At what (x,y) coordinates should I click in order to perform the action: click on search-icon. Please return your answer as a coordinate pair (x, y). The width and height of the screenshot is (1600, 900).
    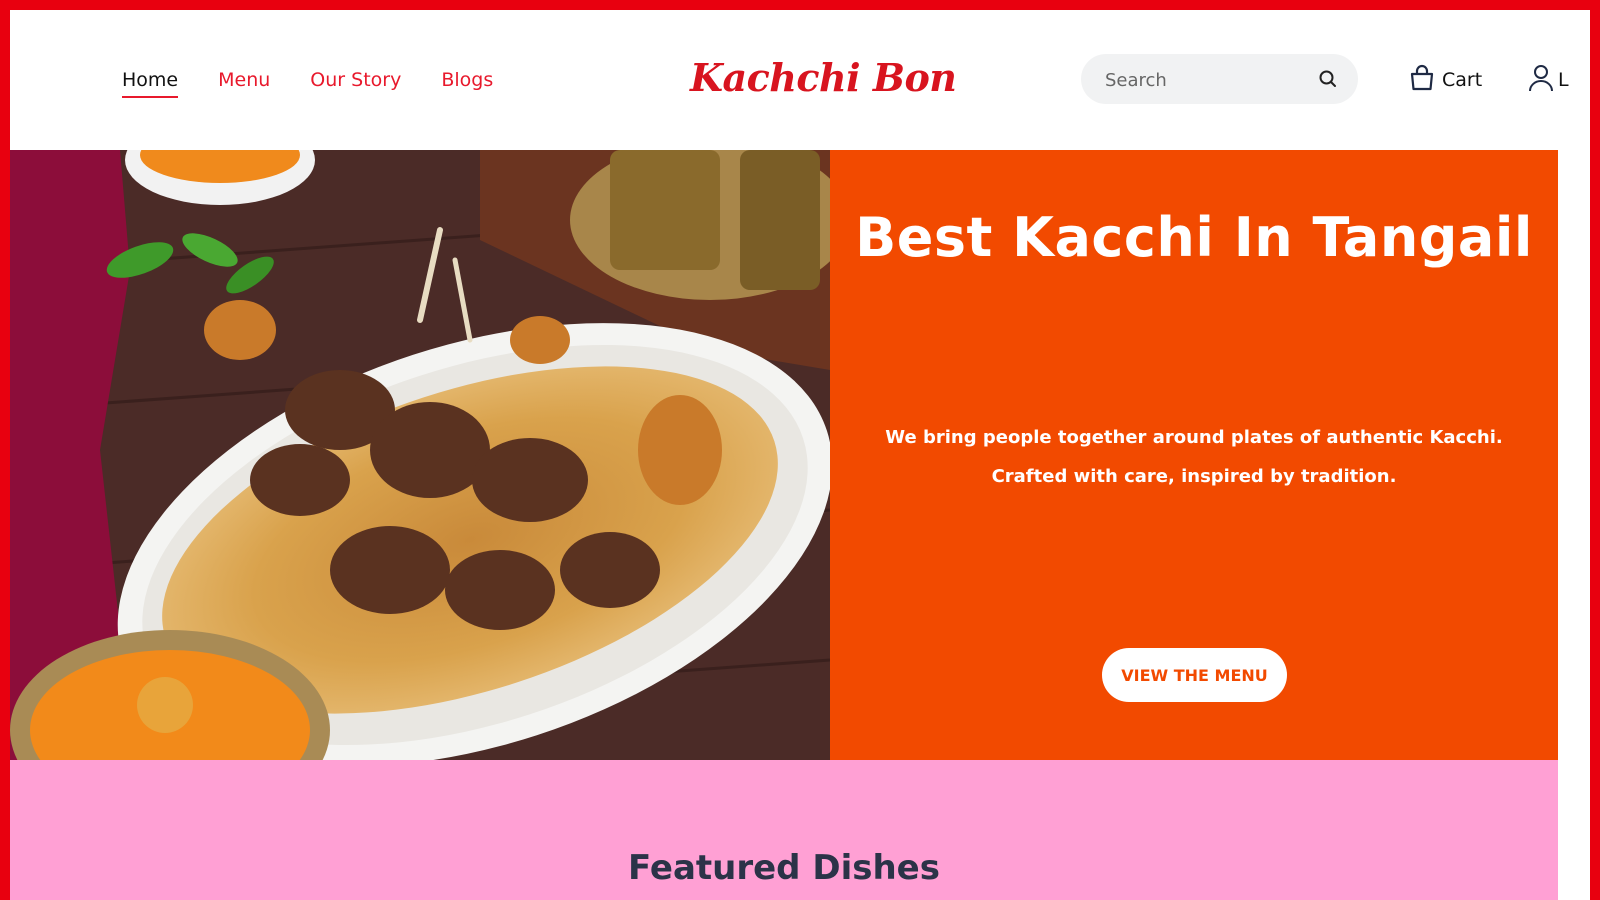
    Looking at the image, I should click on (1328, 81).